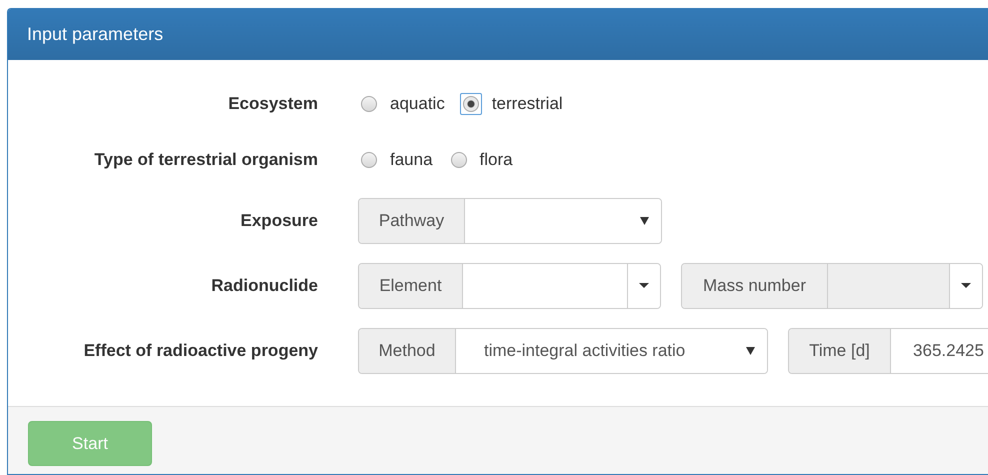 The height and width of the screenshot is (475, 988). What do you see at coordinates (264, 286) in the screenshot?
I see `field-label: Radionuclide` at bounding box center [264, 286].